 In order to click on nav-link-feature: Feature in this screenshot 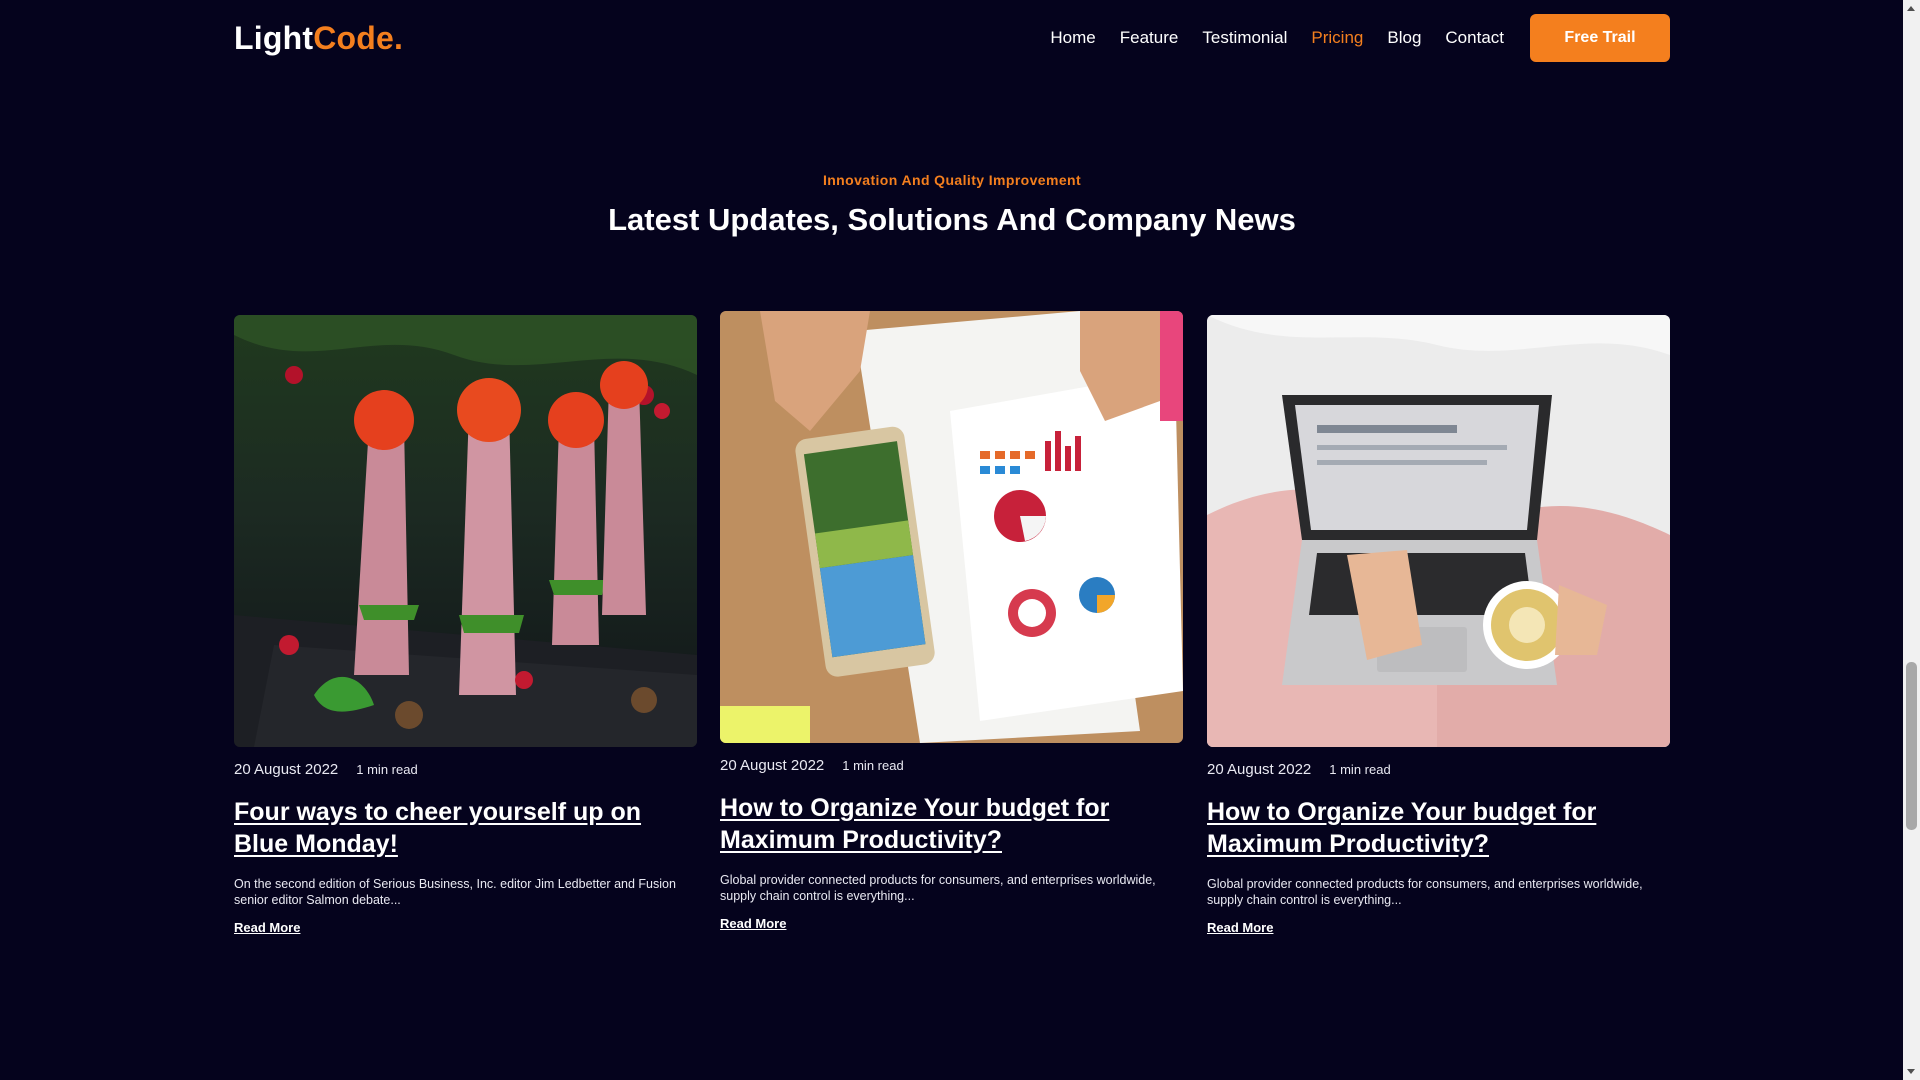, I will do `click(1149, 38)`.